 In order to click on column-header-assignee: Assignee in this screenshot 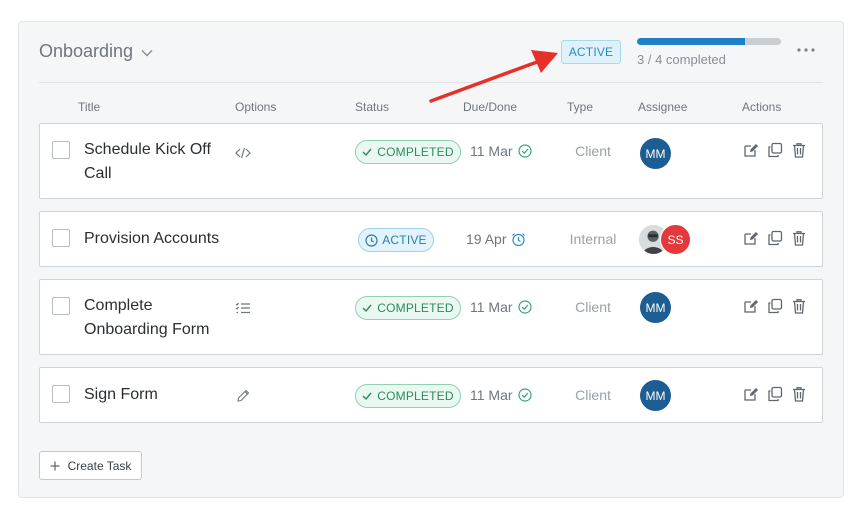, I will do `click(663, 107)`.